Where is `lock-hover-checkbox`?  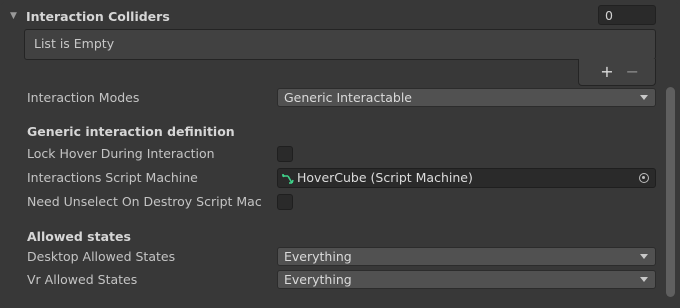 lock-hover-checkbox is located at coordinates (285, 154).